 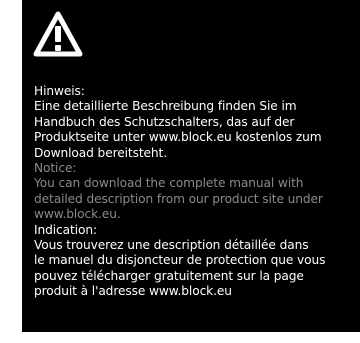 I want to click on french-heading: Indication:, so click(x=65, y=229).